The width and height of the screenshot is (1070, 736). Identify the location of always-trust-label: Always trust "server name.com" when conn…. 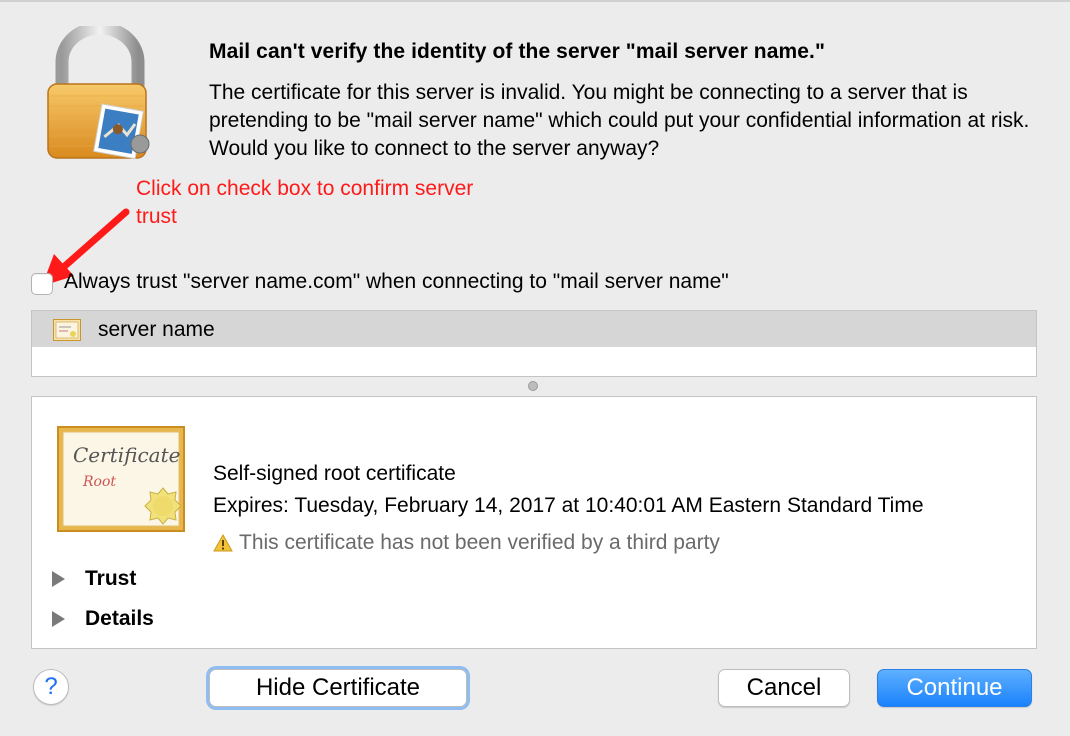
(396, 282).